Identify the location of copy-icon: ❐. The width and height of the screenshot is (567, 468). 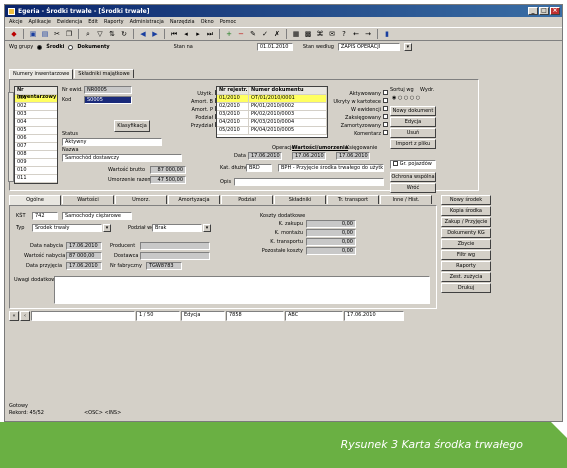
(69, 34).